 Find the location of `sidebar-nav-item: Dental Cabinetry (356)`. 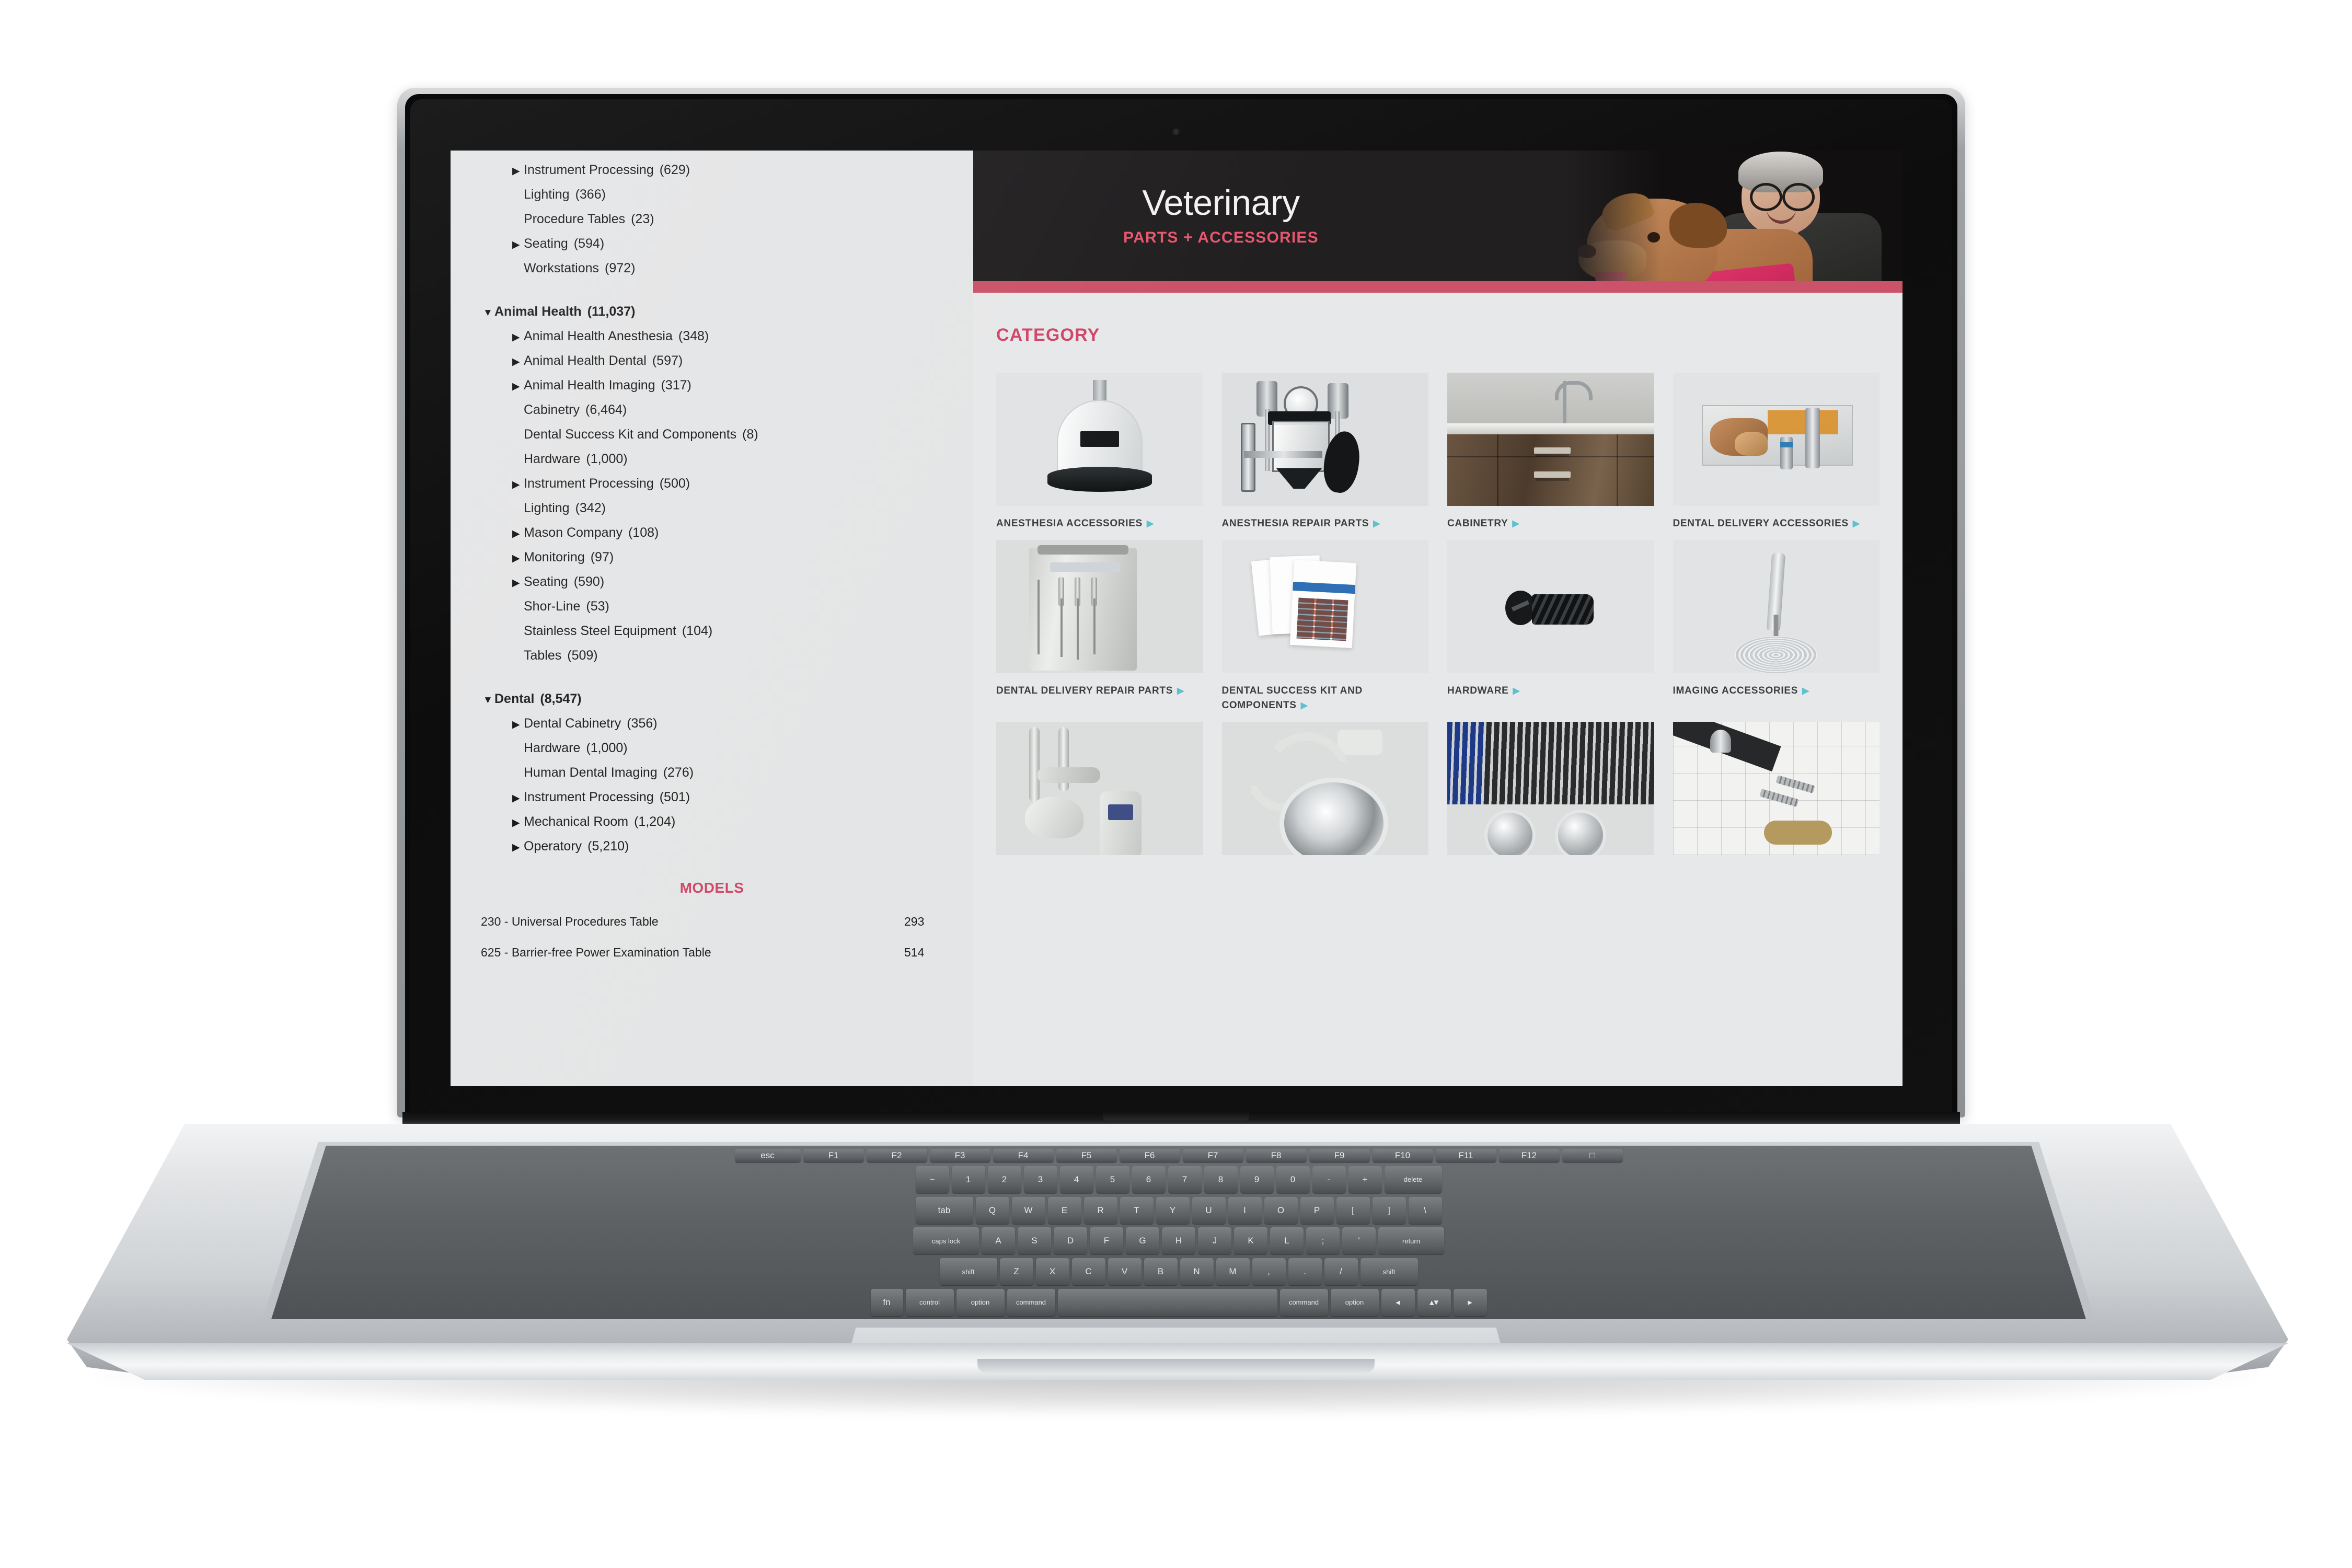

sidebar-nav-item: Dental Cabinetry (356) is located at coordinates (712, 723).